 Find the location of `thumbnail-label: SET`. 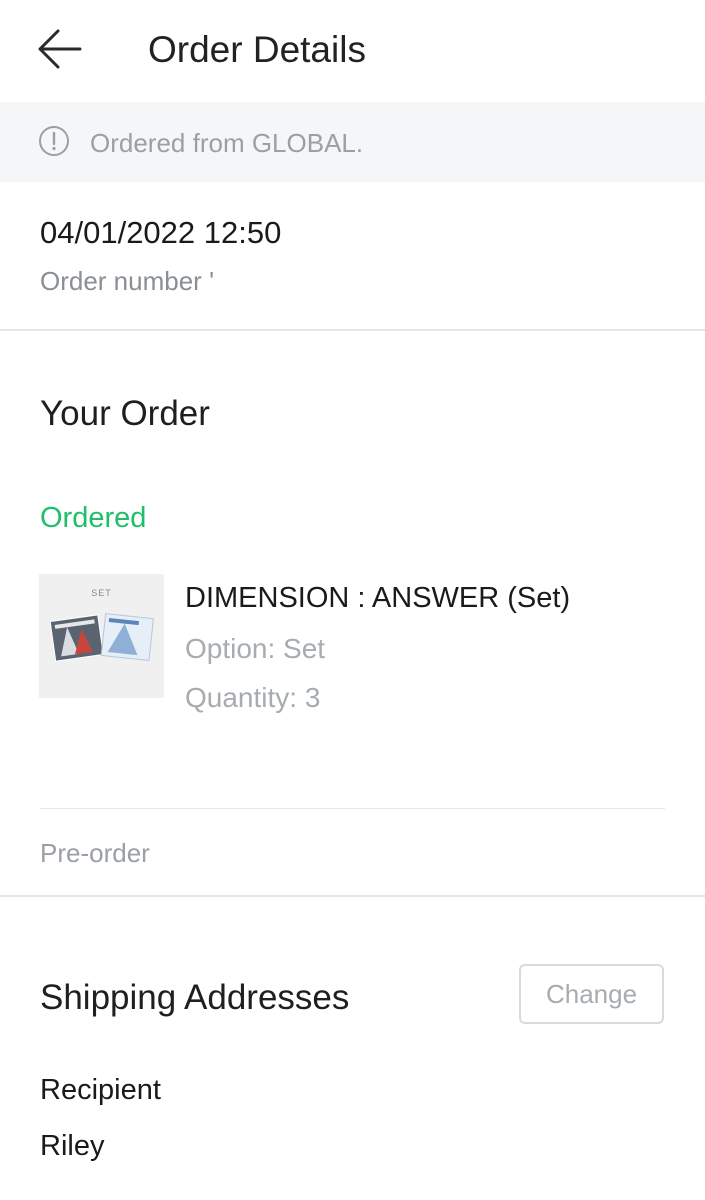

thumbnail-label: SET is located at coordinates (101, 593).